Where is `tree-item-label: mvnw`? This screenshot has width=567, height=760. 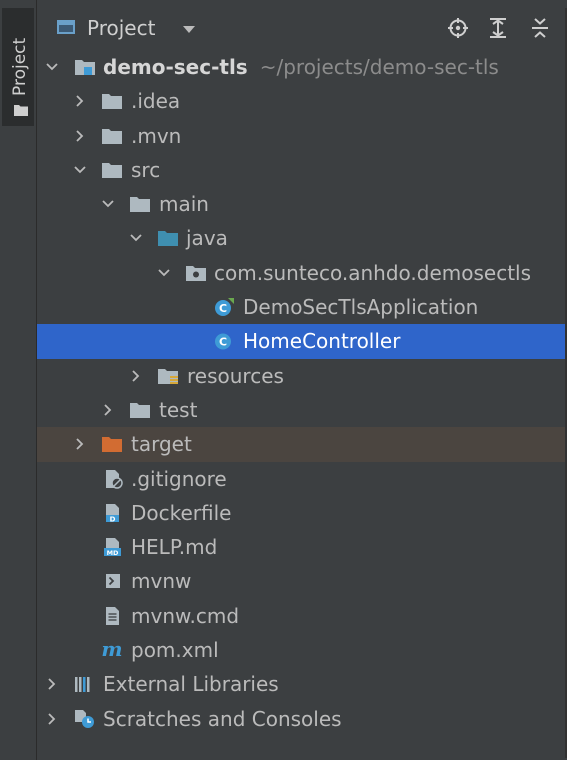 tree-item-label: mvnw is located at coordinates (161, 581).